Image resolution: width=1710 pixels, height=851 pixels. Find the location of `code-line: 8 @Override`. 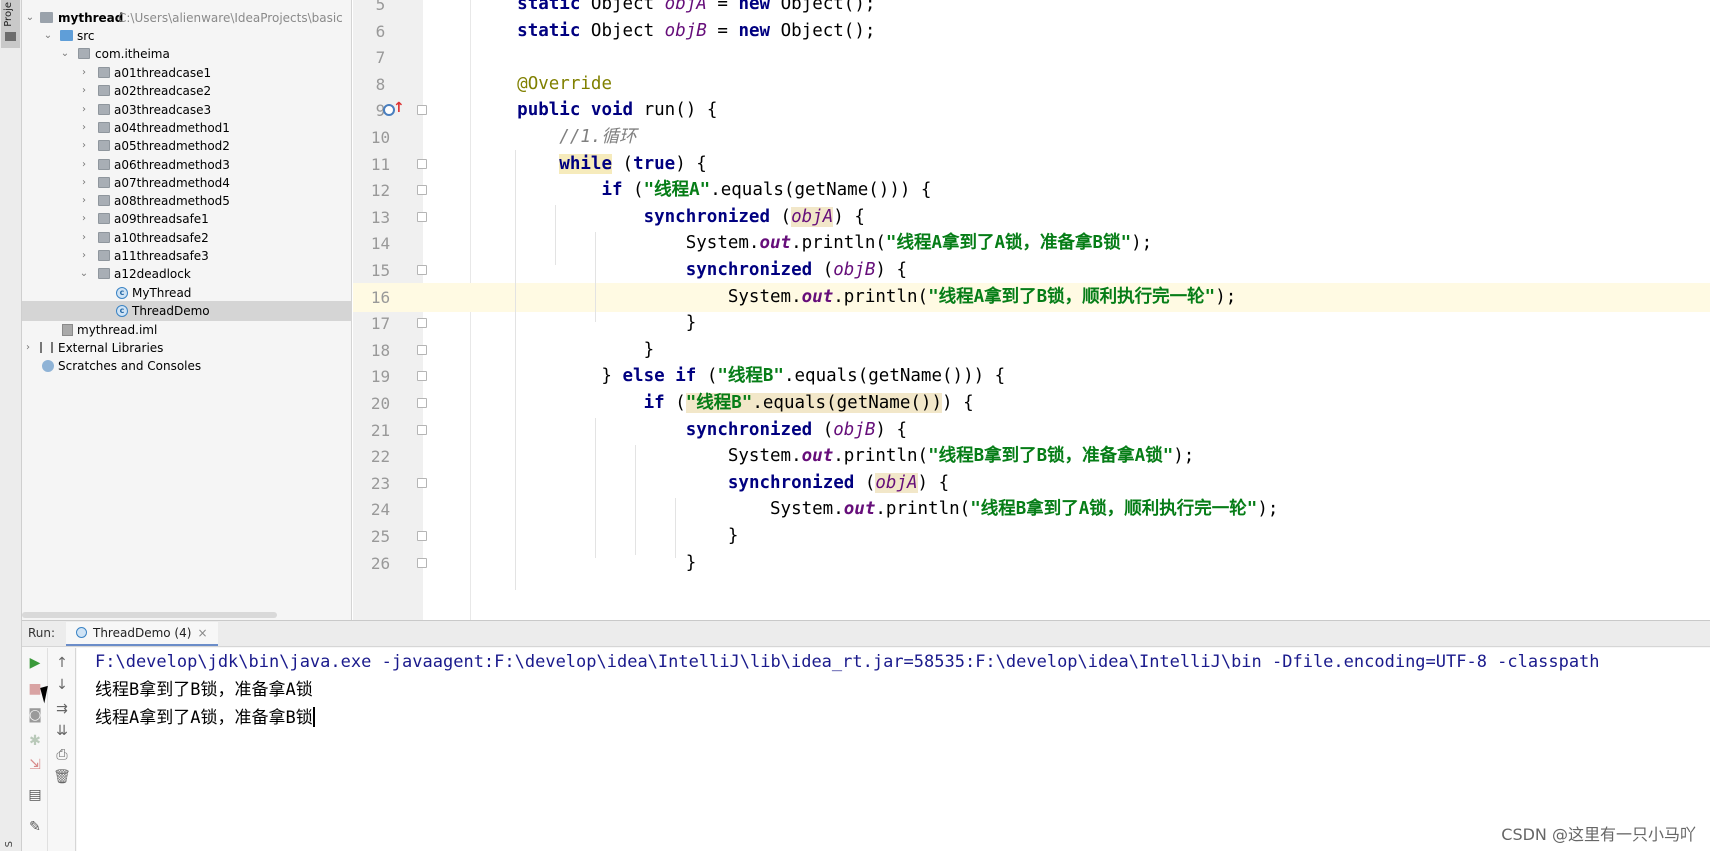

code-line: 8 @Override is located at coordinates (1031, 84).